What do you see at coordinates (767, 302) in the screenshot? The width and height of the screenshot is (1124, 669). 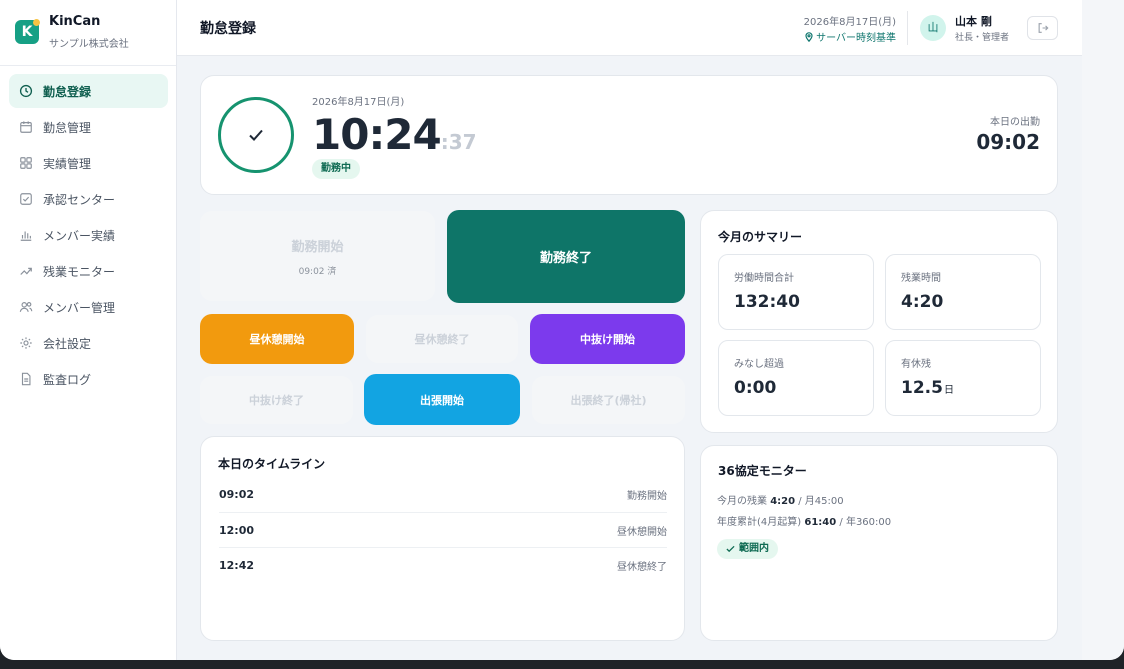 I see `stat-value: 132:40` at bounding box center [767, 302].